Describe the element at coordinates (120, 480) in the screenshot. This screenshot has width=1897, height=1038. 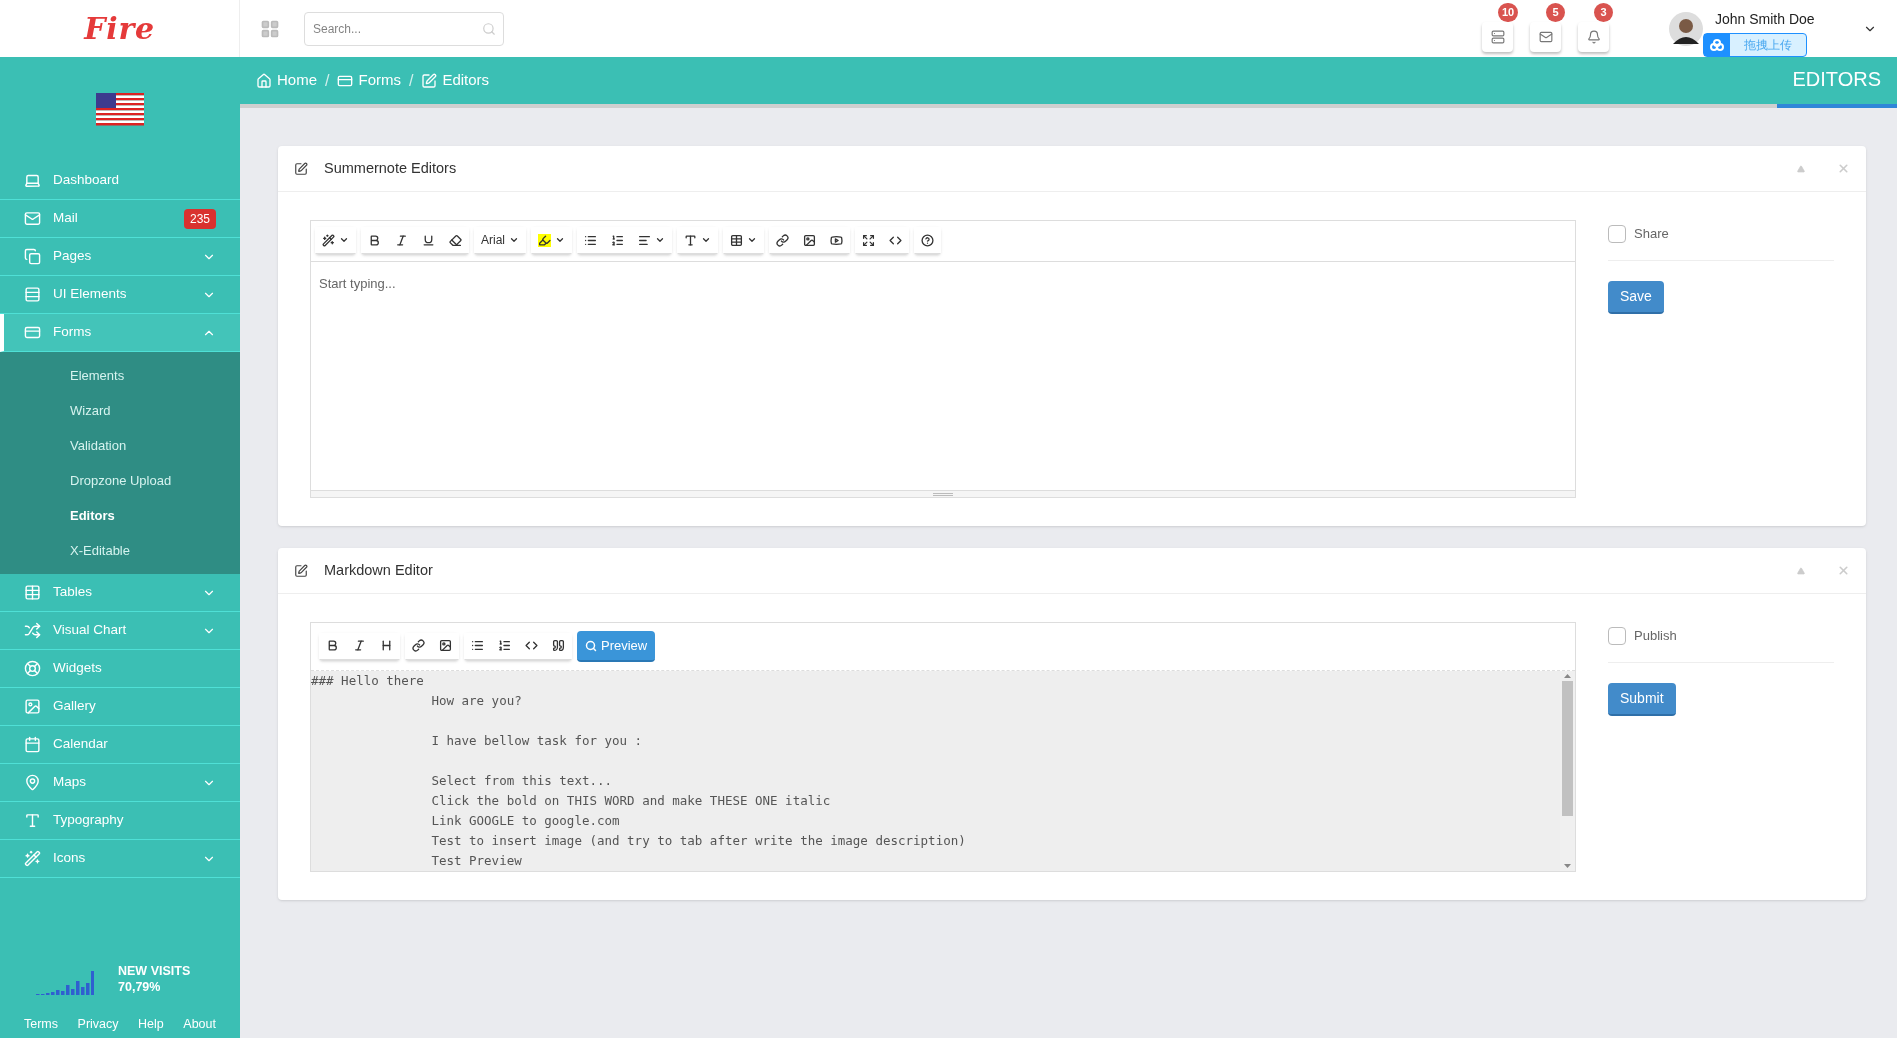
I see `submenu-item: Dropzone Upload` at that location.